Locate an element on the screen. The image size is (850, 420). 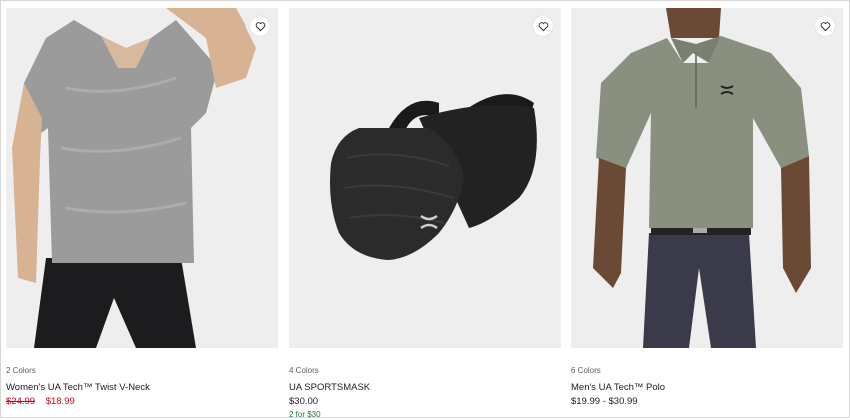
product-name: UA SPORTSMASK is located at coordinates (425, 388).